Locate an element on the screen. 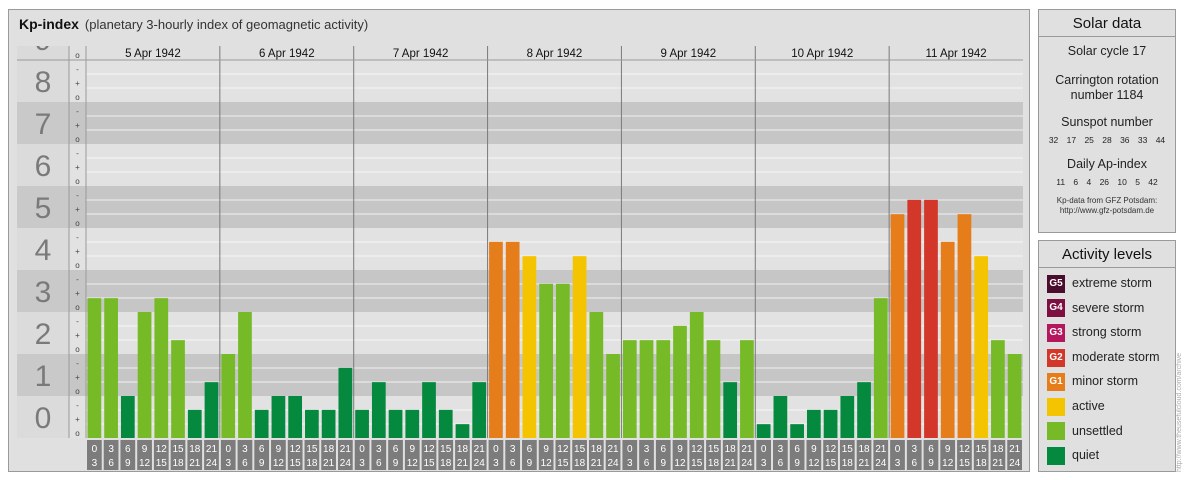 Image resolution: width=1184 pixels, height=480 pixels. y-tick-label: 5 is located at coordinates (43, 208).